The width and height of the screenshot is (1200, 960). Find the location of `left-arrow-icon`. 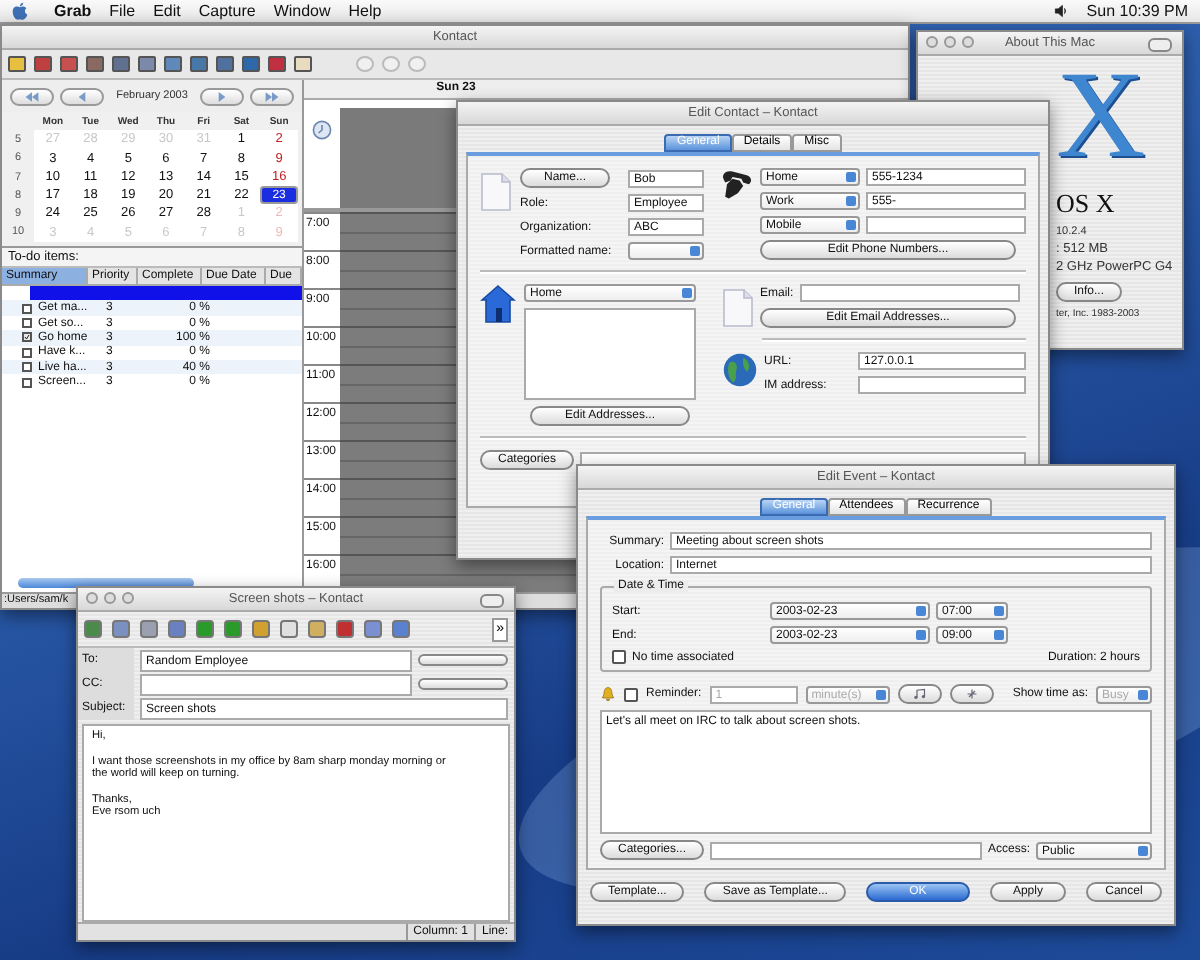

left-arrow-icon is located at coordinates (82, 96).